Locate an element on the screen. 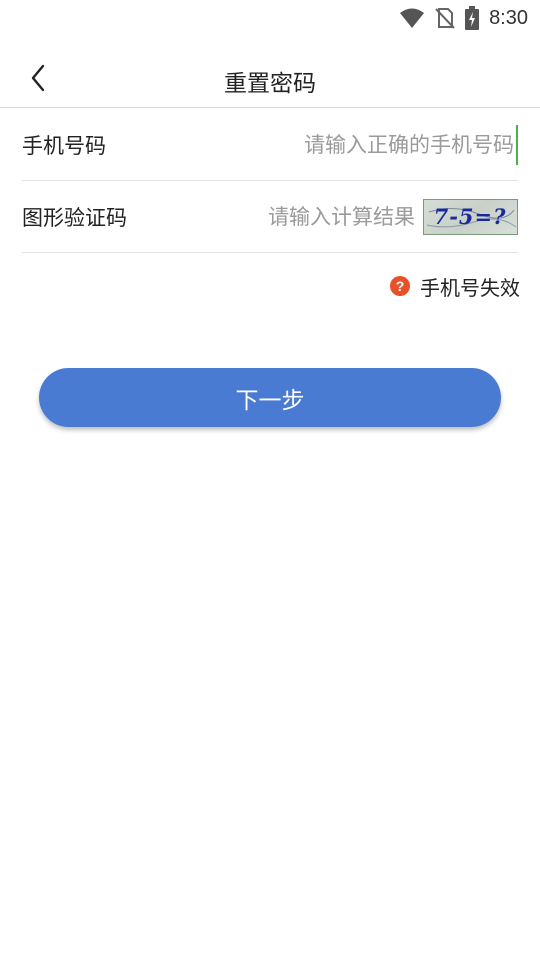 This screenshot has height=960, width=540. captcha-image: 7-5=? is located at coordinates (470, 216).